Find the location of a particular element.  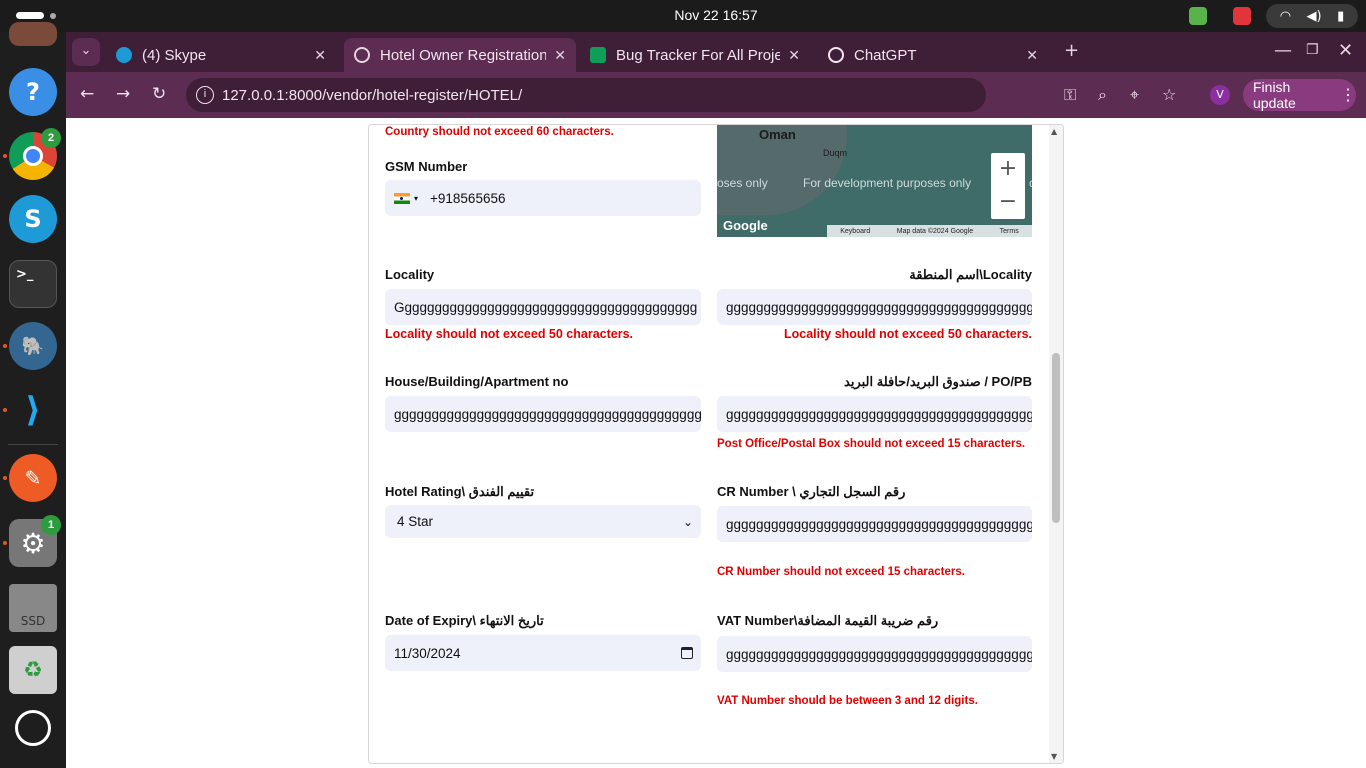

maximize-icon: ❐ is located at coordinates (1312, 50).